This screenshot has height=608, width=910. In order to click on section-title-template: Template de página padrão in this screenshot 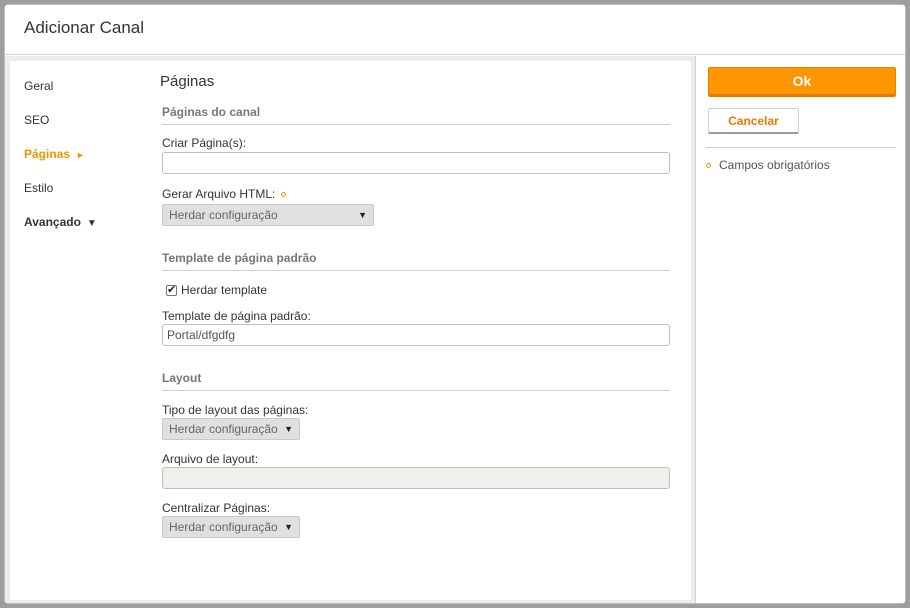, I will do `click(416, 261)`.